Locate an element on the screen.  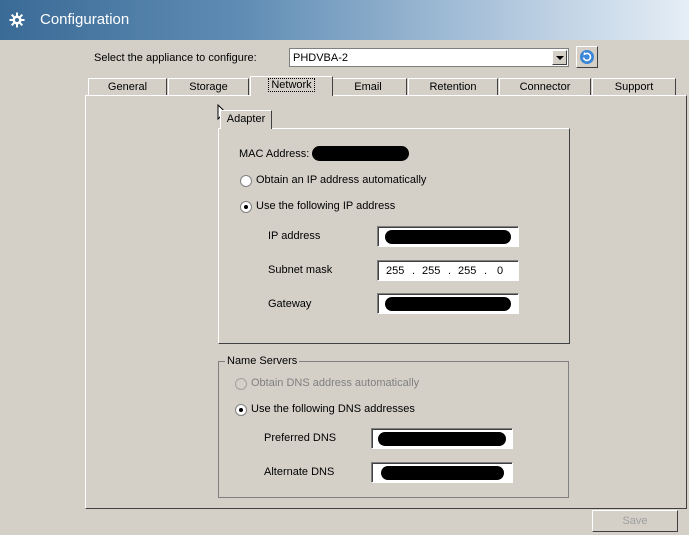
preferred-dns-field is located at coordinates (442, 438).